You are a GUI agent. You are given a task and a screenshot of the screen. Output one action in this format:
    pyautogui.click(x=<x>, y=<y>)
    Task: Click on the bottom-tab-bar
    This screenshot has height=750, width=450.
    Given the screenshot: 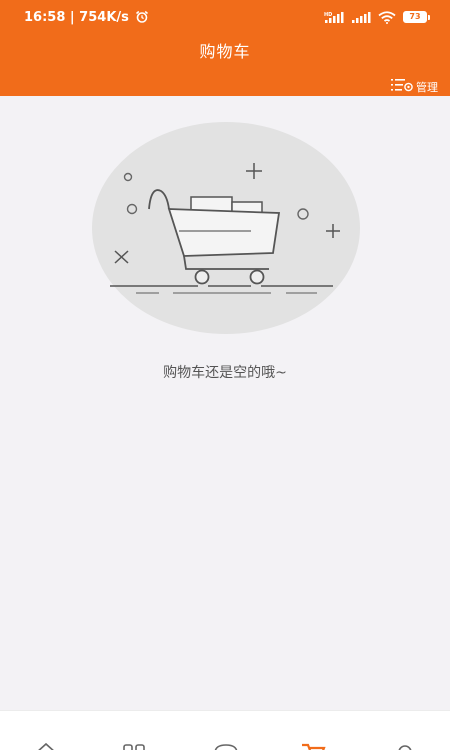 What is the action you would take?
    pyautogui.click(x=225, y=730)
    